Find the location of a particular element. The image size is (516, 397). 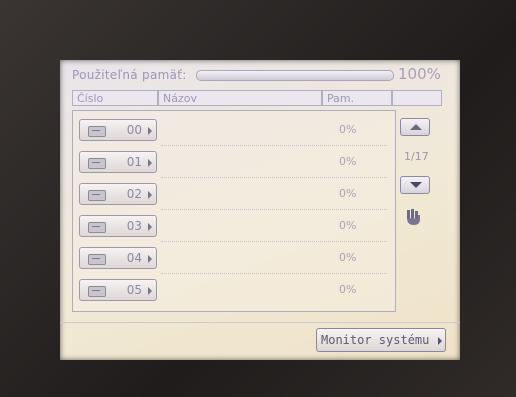

table-row: 00 0% is located at coordinates (235, 132).